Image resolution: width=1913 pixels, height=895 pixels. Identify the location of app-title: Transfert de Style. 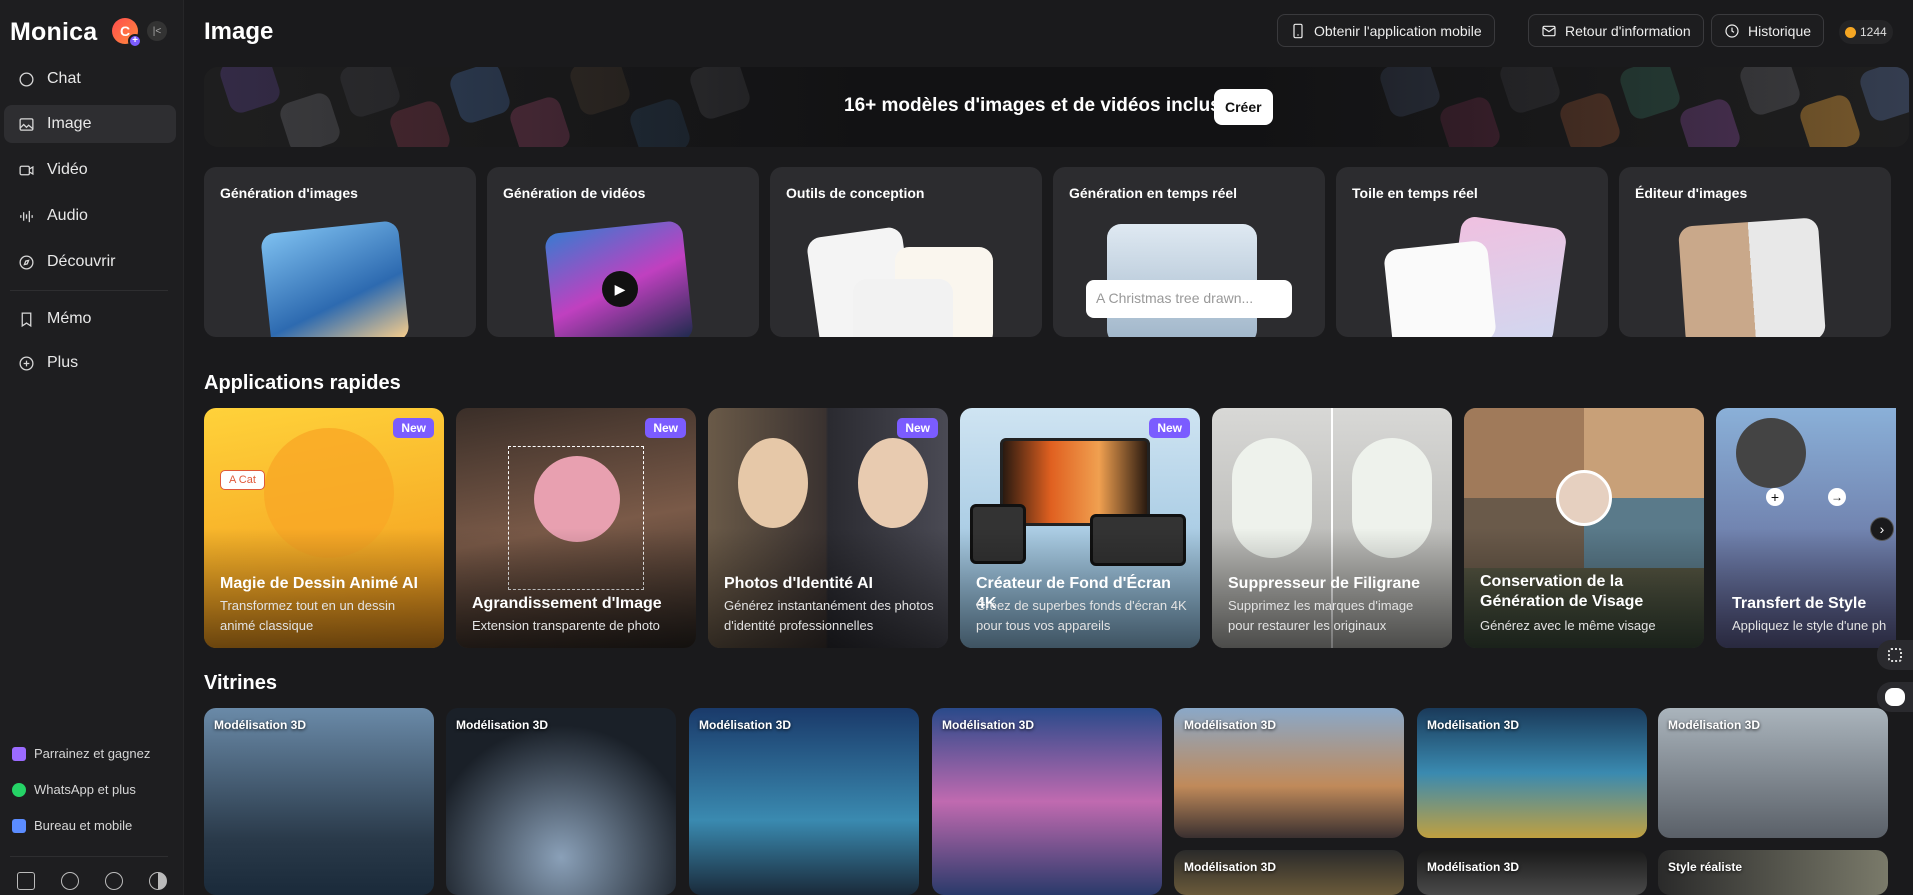
(1799, 603).